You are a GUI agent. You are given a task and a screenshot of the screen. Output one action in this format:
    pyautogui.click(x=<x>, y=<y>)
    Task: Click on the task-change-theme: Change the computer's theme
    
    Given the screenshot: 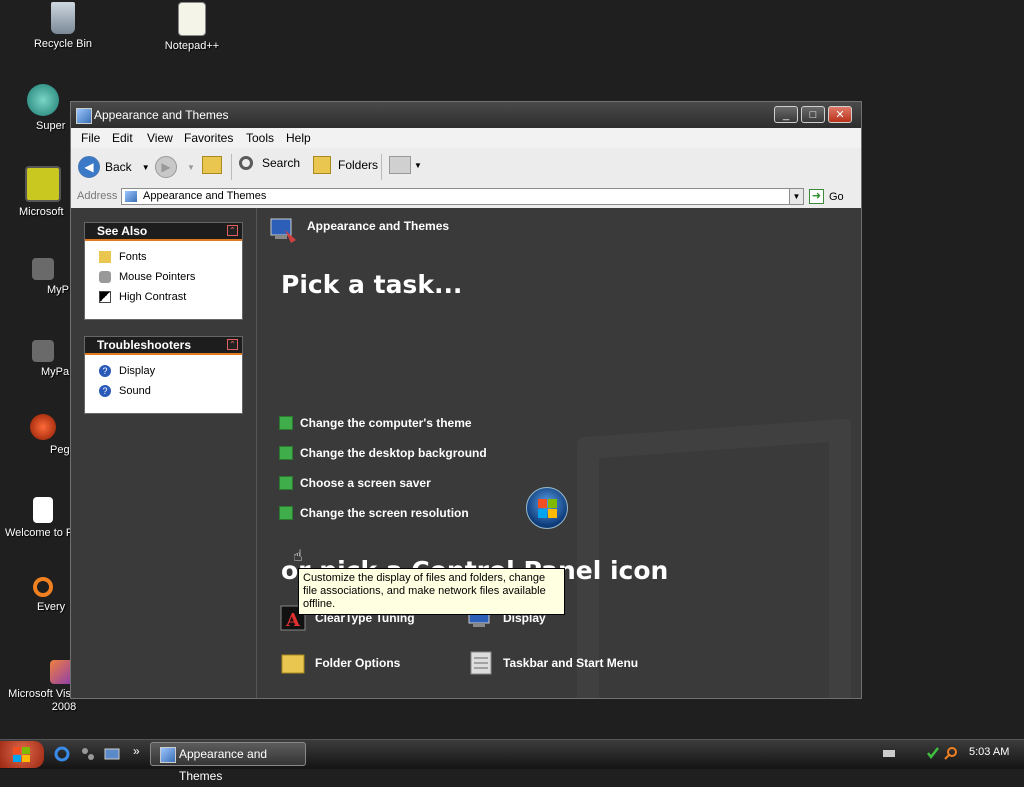 What is the action you would take?
    pyautogui.click(x=375, y=423)
    